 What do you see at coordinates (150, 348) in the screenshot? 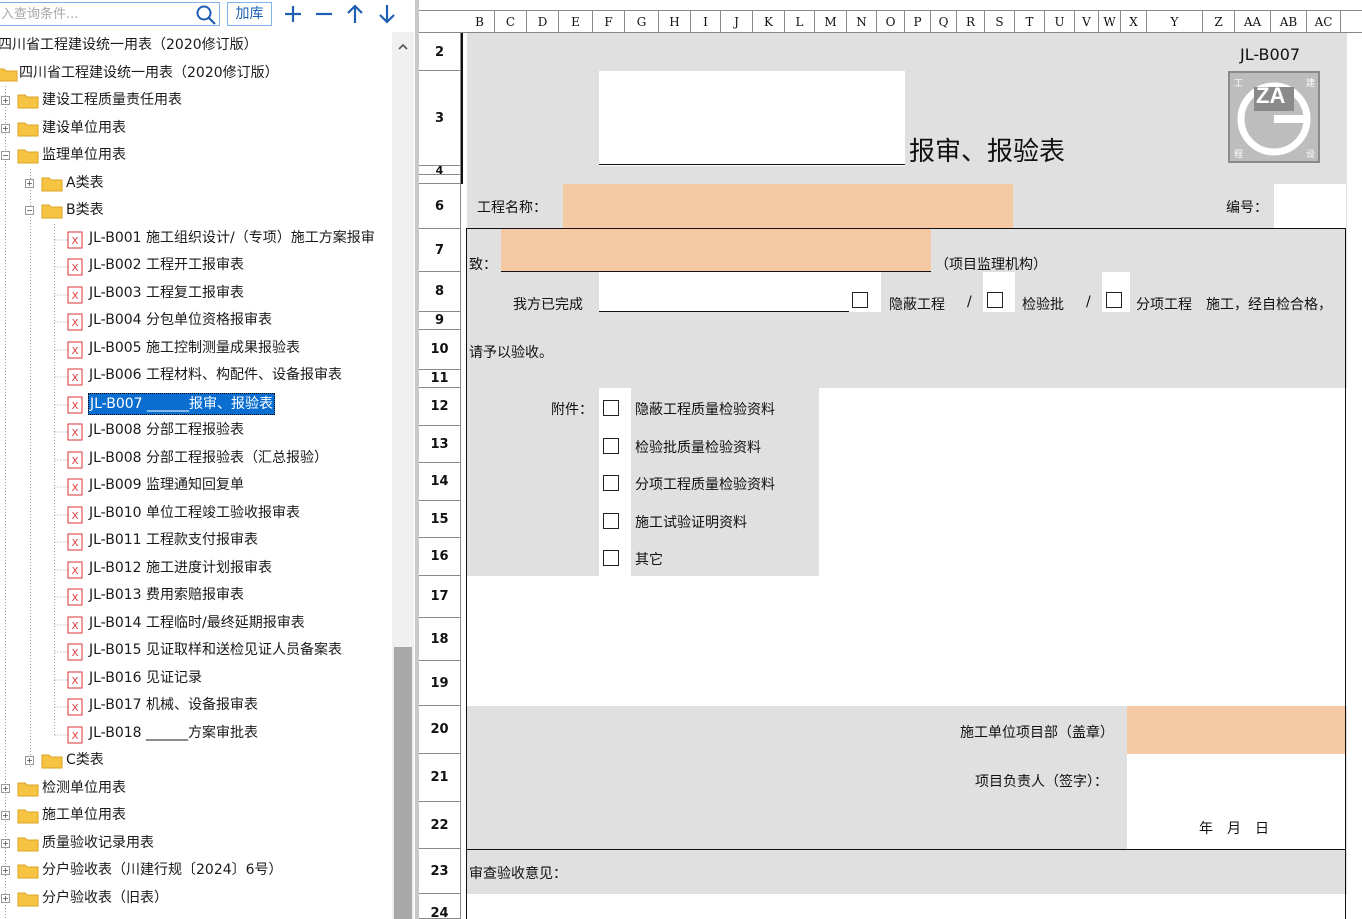
I see `tree-leaf-item: X JL-B005 施工控制测量成果报验表` at bounding box center [150, 348].